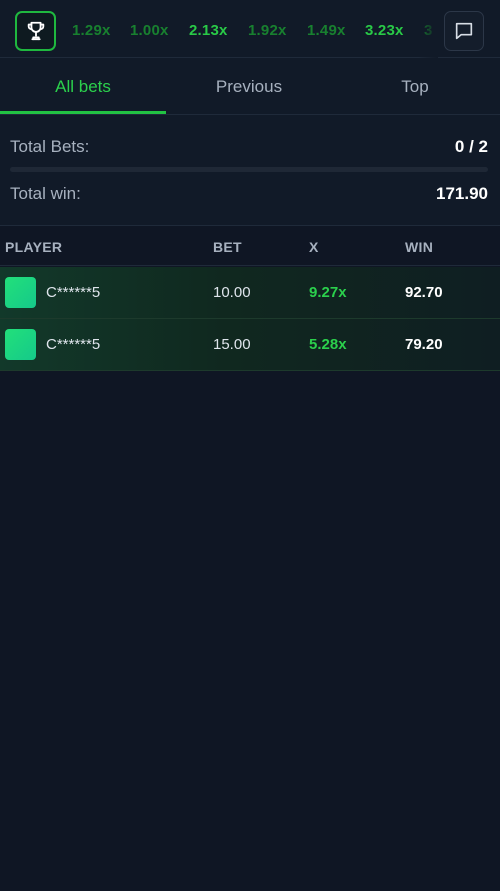  What do you see at coordinates (232, 344) in the screenshot?
I see `bet-amount: 15.00` at bounding box center [232, 344].